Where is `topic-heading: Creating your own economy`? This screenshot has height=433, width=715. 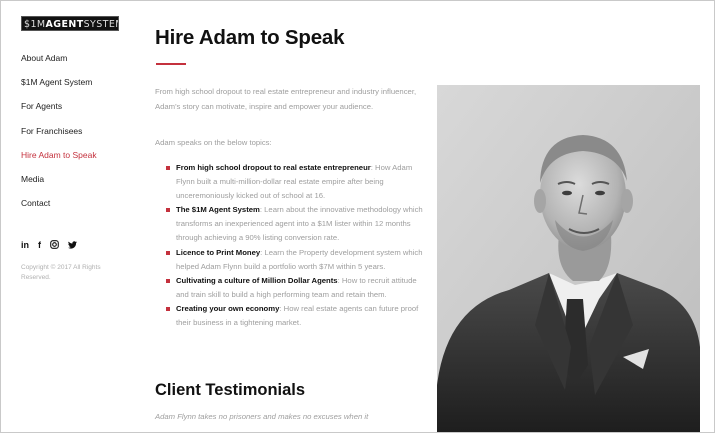
topic-heading: Creating your own economy is located at coordinates (228, 308).